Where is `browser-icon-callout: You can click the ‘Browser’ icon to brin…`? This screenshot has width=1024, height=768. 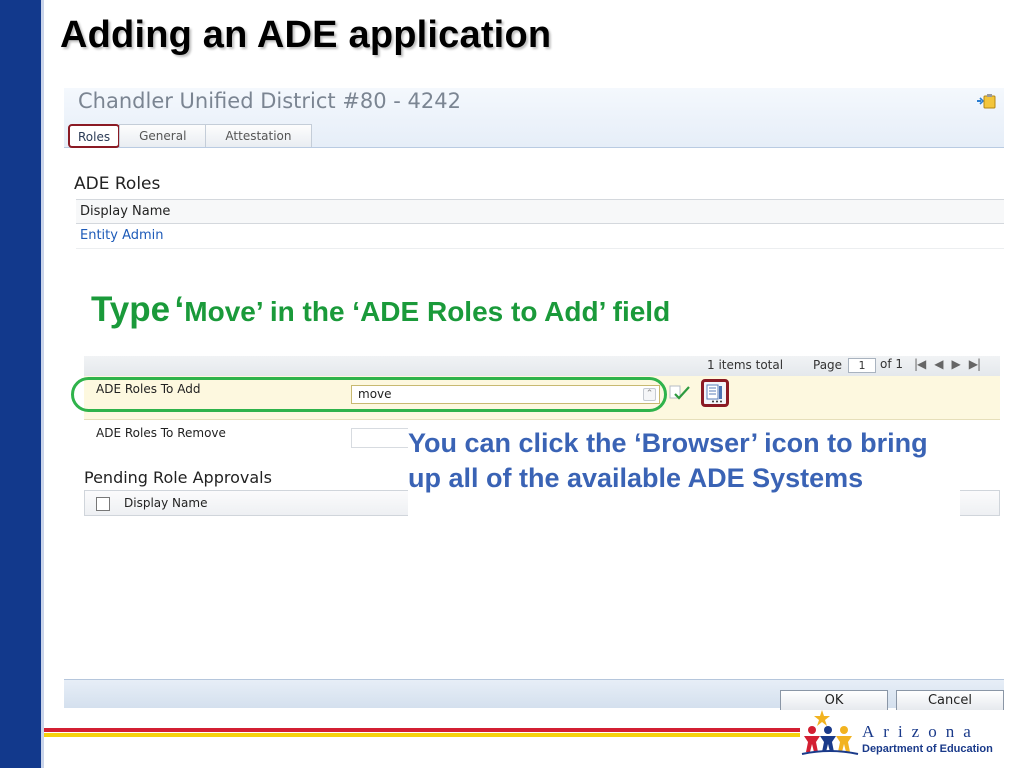
browser-icon-callout: You can click the ‘Browser’ icon to brin… is located at coordinates (684, 480).